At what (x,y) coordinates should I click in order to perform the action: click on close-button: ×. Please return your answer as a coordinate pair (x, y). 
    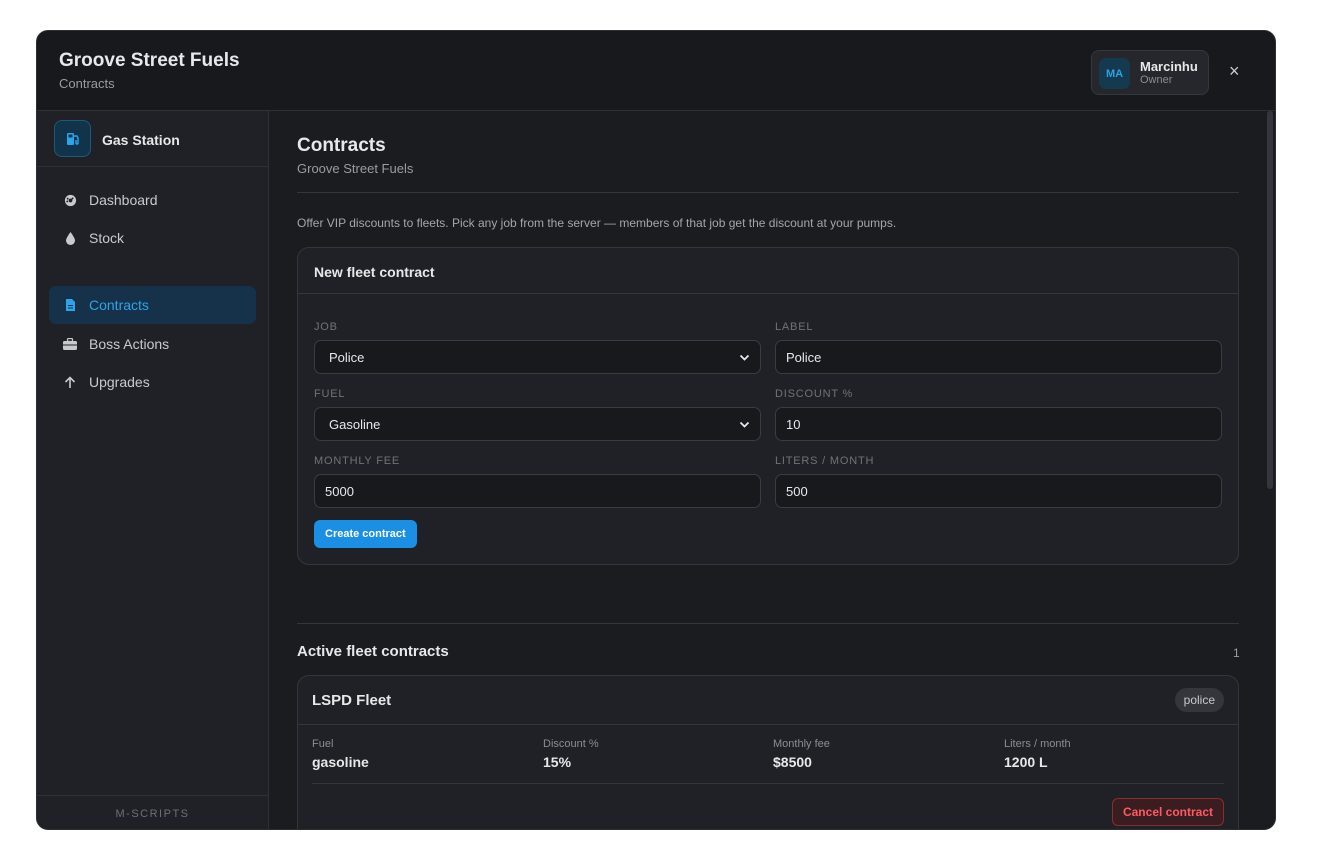
    Looking at the image, I should click on (1234, 71).